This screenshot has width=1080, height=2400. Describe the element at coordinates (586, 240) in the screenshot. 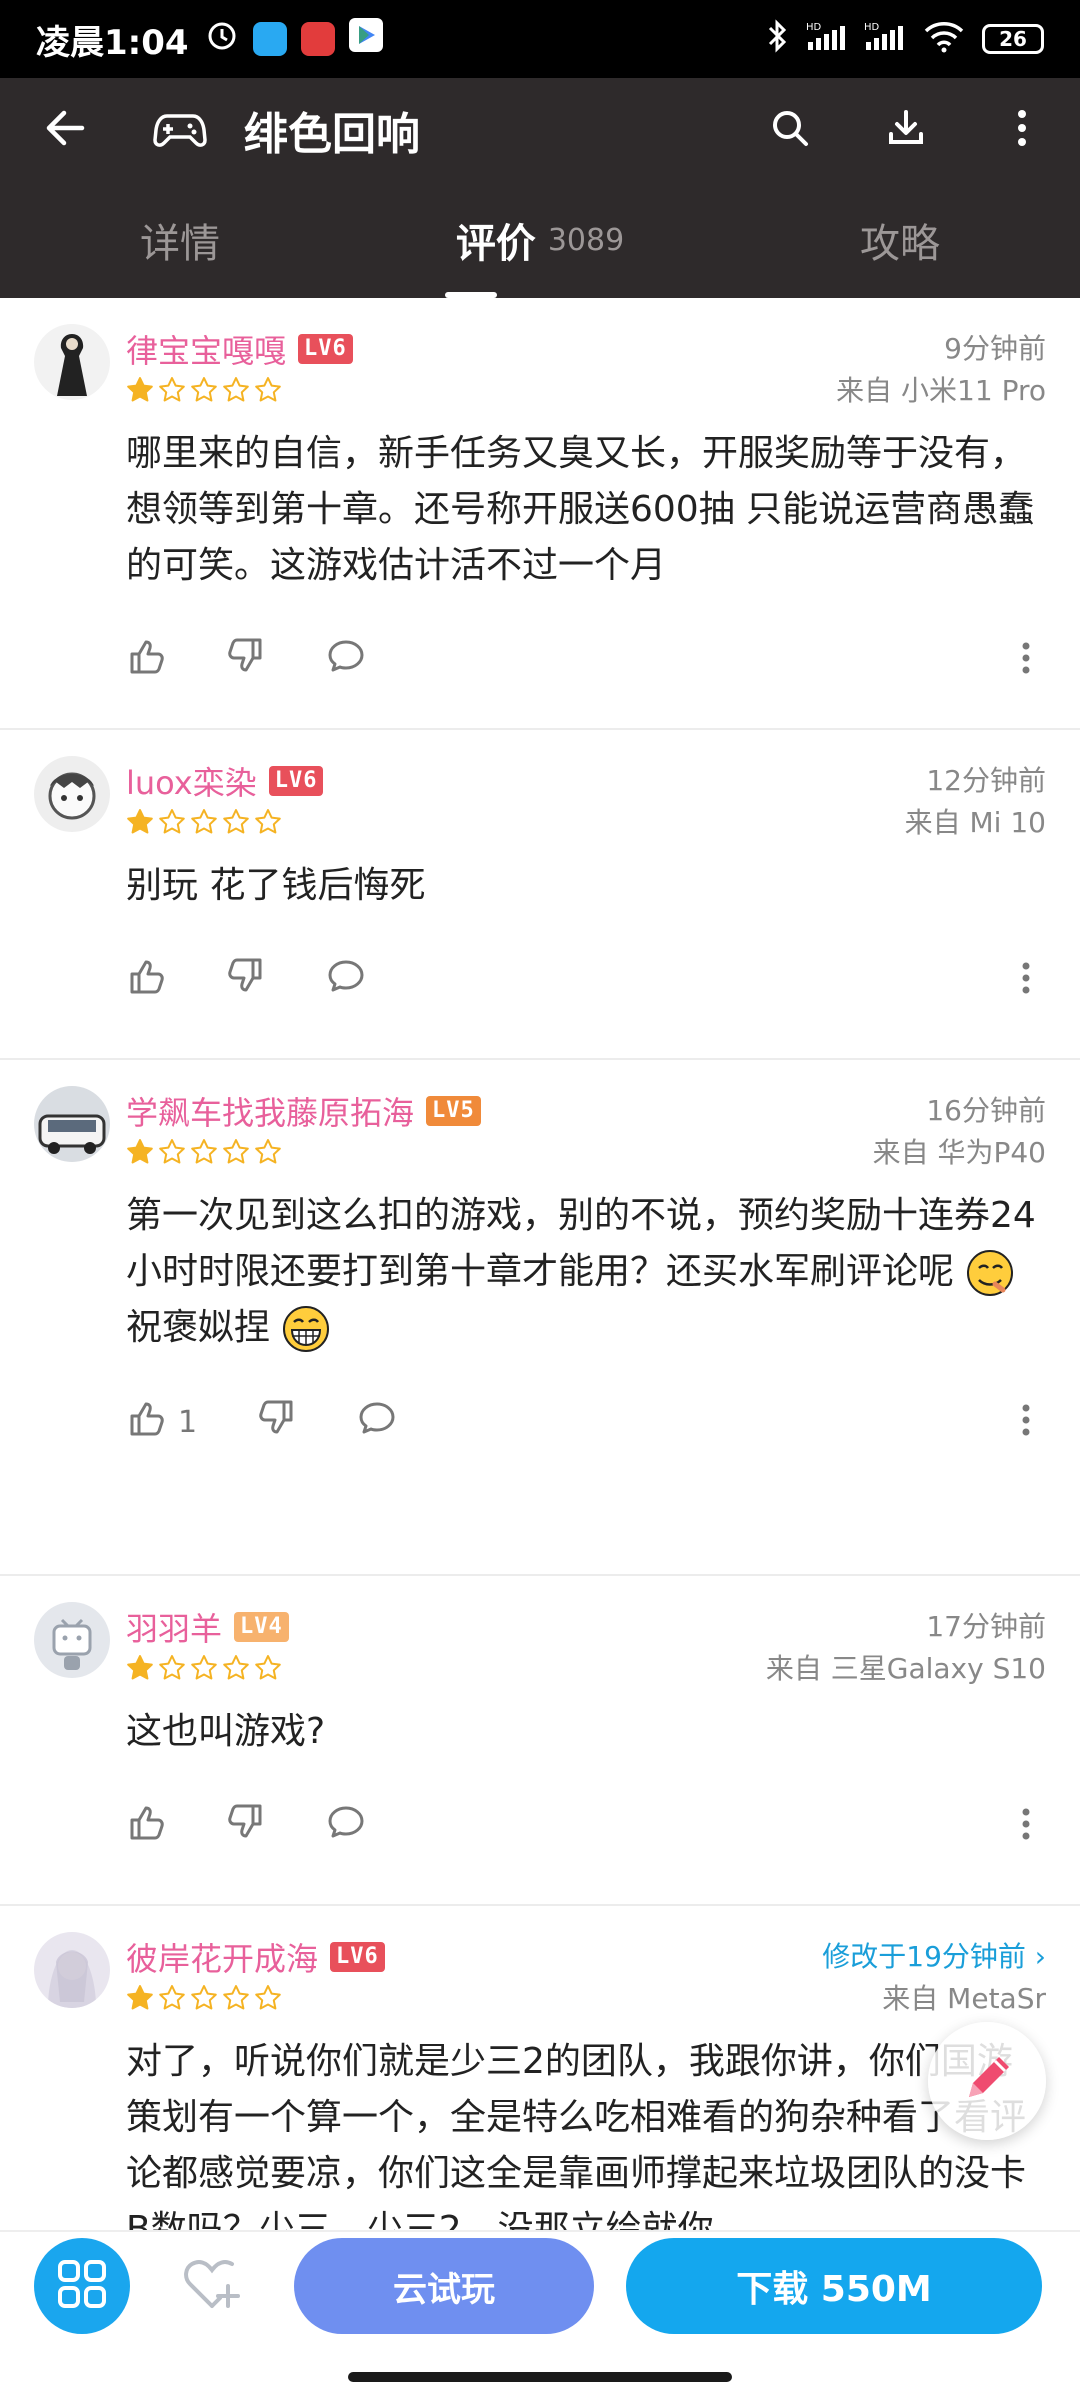

I see `review-count: 3089` at that location.